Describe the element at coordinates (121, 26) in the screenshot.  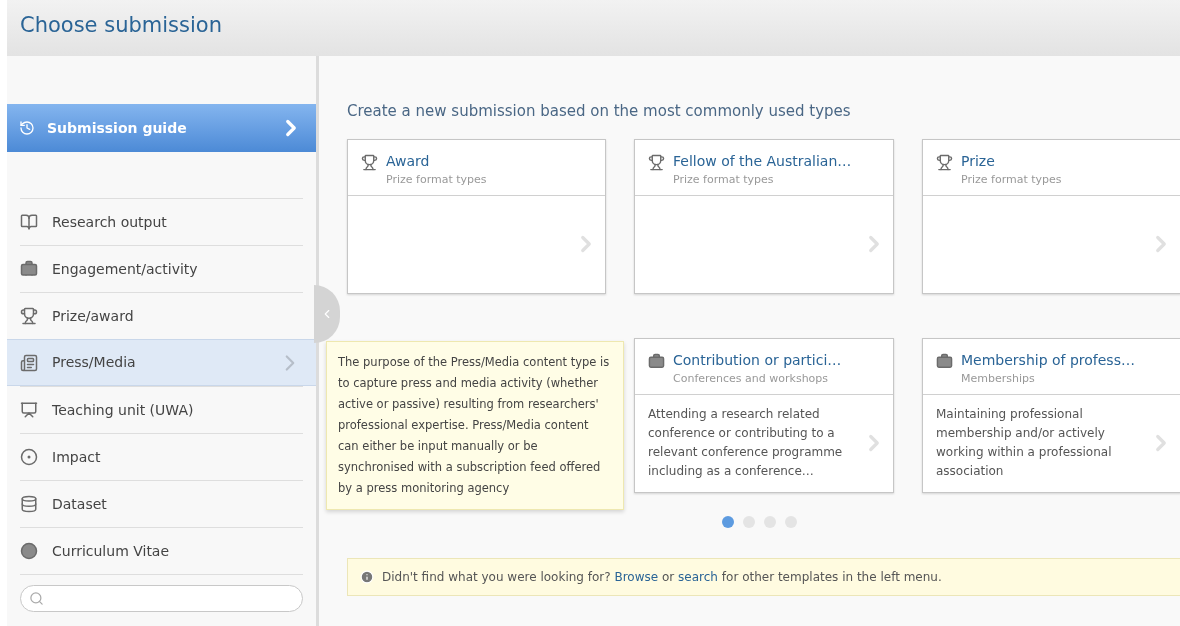
I see `page-title: Choose submission` at that location.